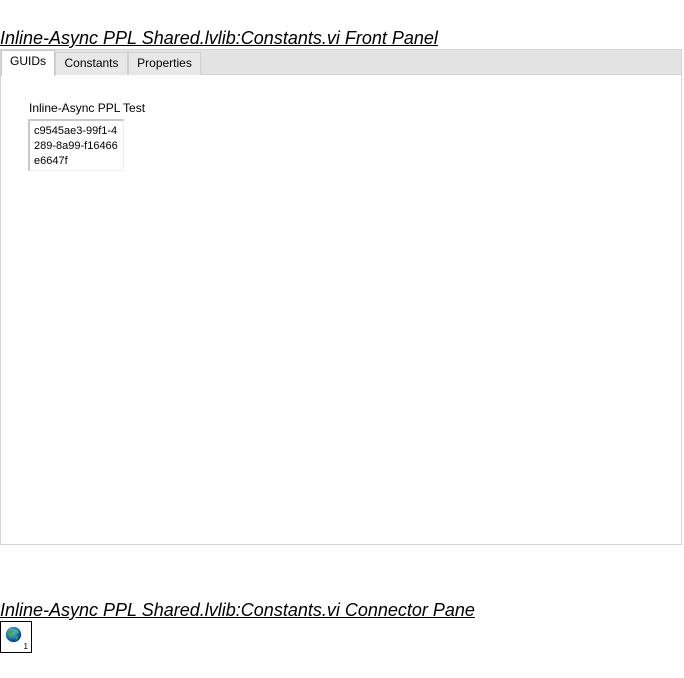 Image resolution: width=684 pixels, height=678 pixels. I want to click on terminal-number: 1, so click(25, 646).